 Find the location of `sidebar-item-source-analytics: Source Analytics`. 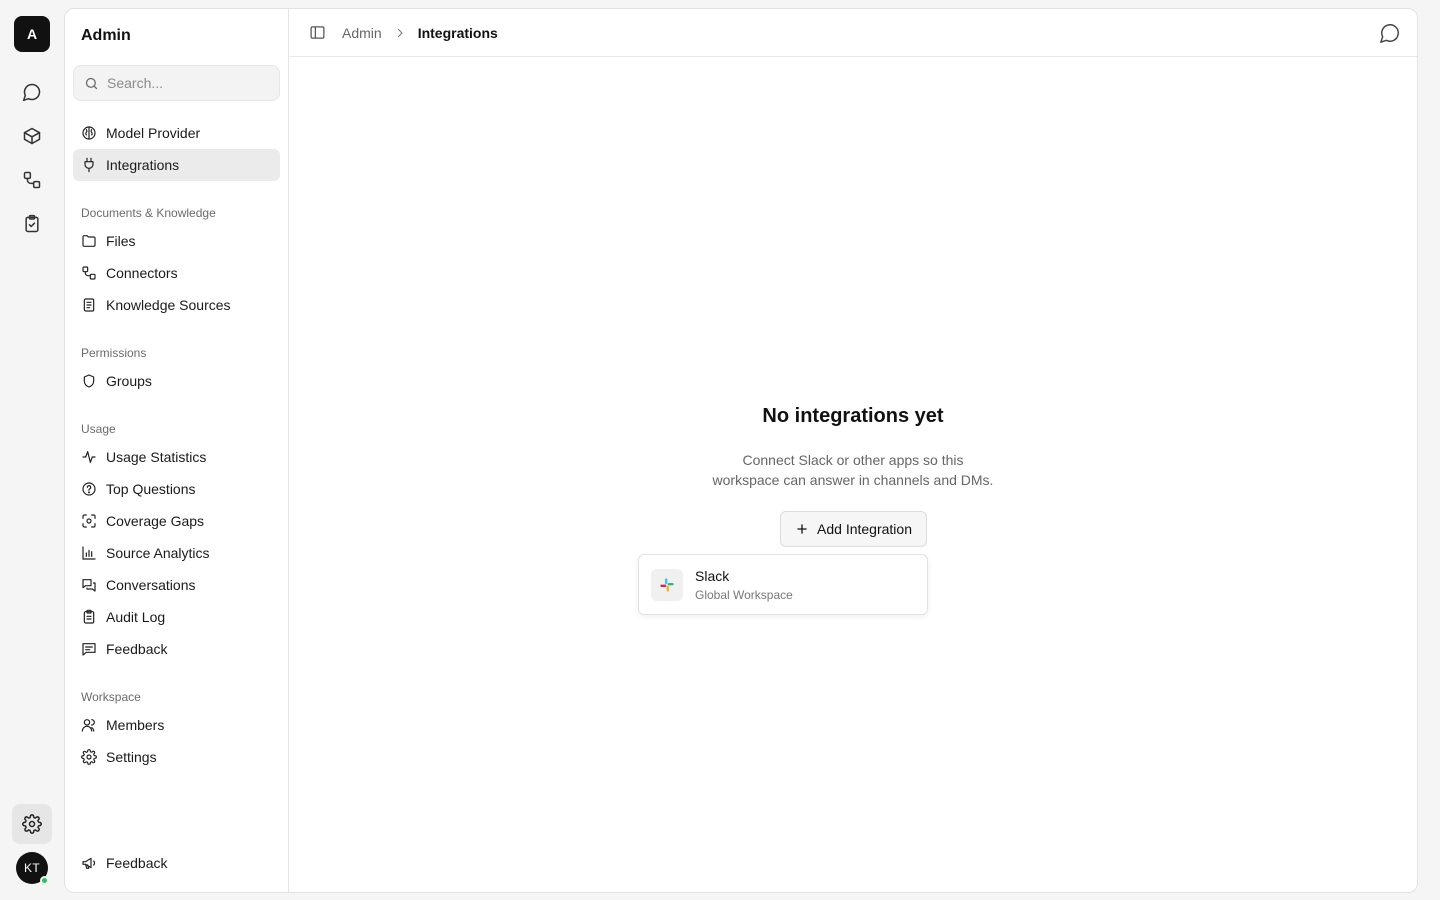

sidebar-item-source-analytics: Source Analytics is located at coordinates (176, 553).